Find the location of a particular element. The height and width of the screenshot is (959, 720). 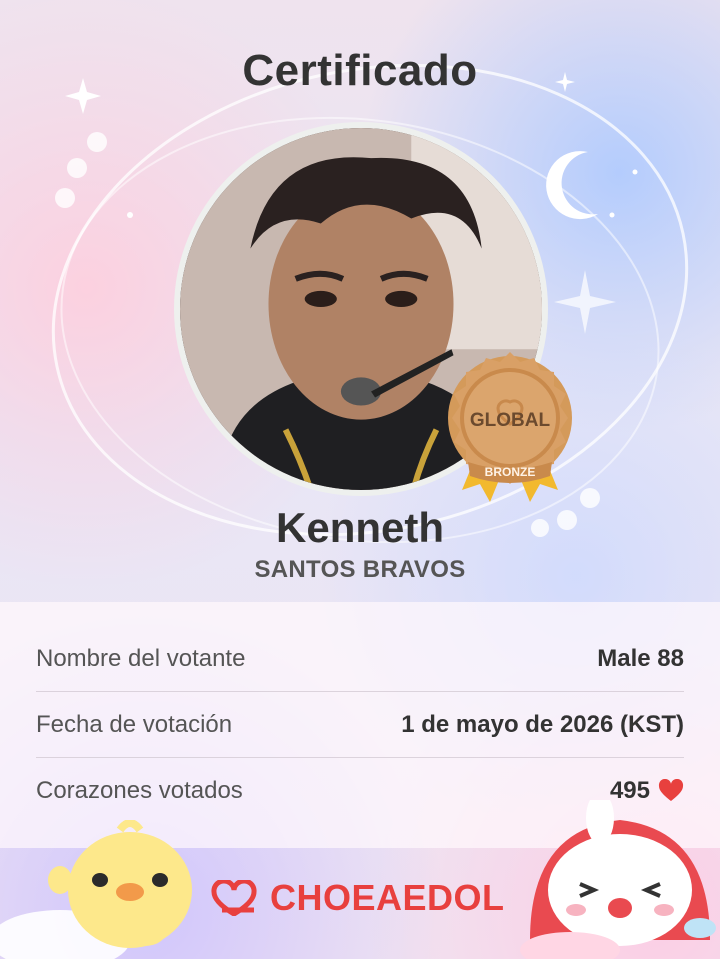

info-value: 1 de mayo de 2026 (KST) is located at coordinates (542, 724).